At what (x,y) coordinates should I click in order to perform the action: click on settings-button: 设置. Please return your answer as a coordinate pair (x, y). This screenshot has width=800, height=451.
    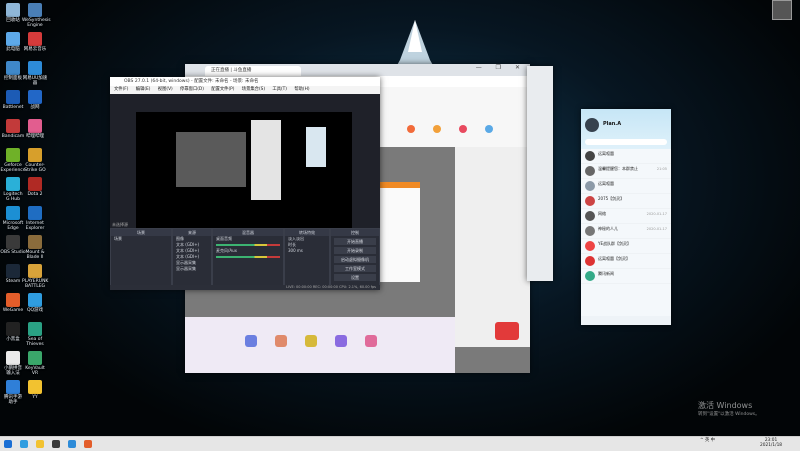
    Looking at the image, I should click on (355, 277).